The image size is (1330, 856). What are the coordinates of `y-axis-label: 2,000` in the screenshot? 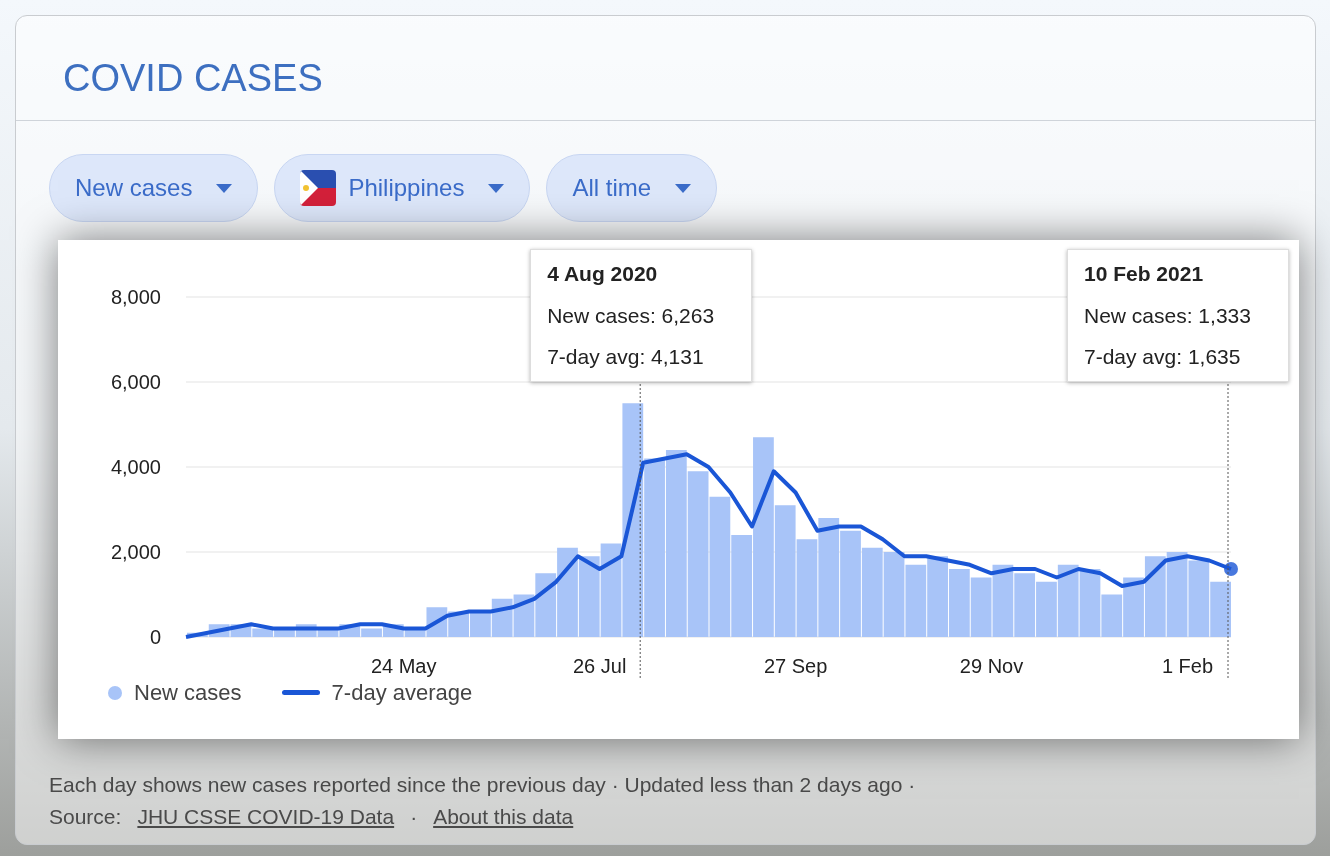 It's located at (135, 552).